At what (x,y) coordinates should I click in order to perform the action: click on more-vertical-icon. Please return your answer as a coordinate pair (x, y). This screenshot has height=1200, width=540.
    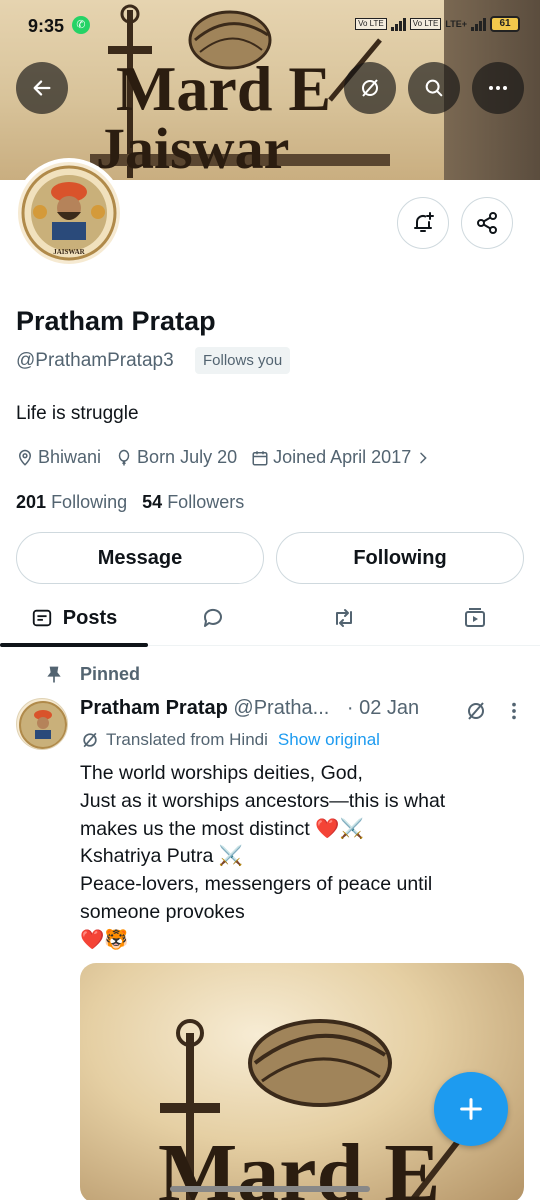
    Looking at the image, I should click on (514, 711).